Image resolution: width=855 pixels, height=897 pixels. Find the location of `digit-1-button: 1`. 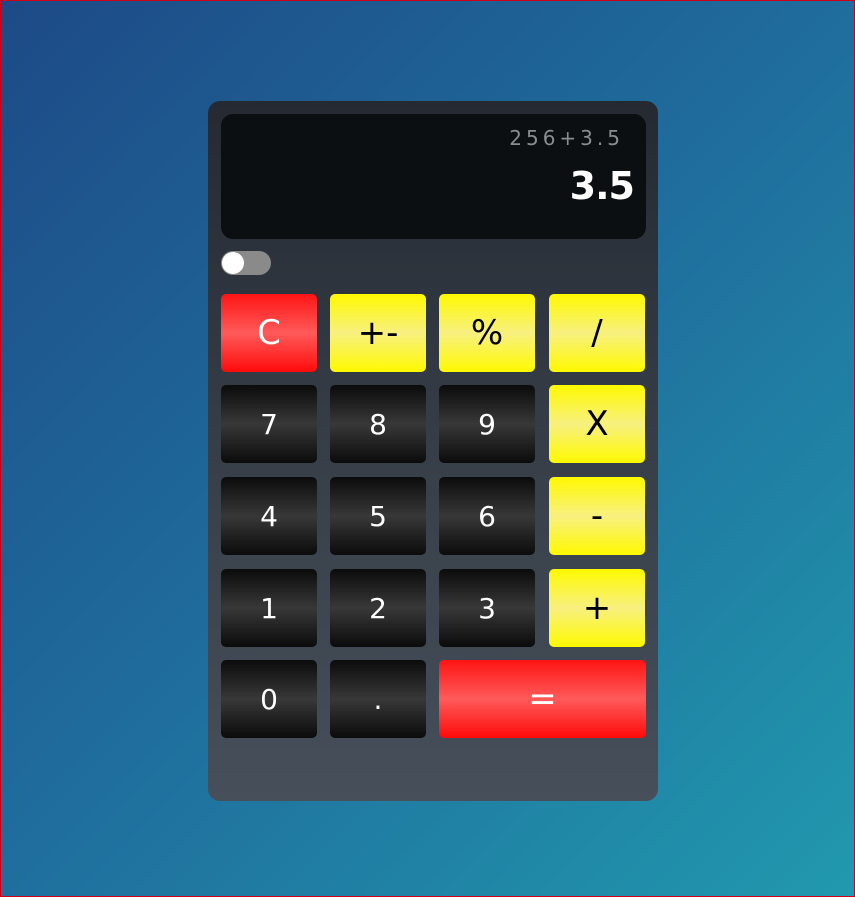

digit-1-button: 1 is located at coordinates (269, 608).